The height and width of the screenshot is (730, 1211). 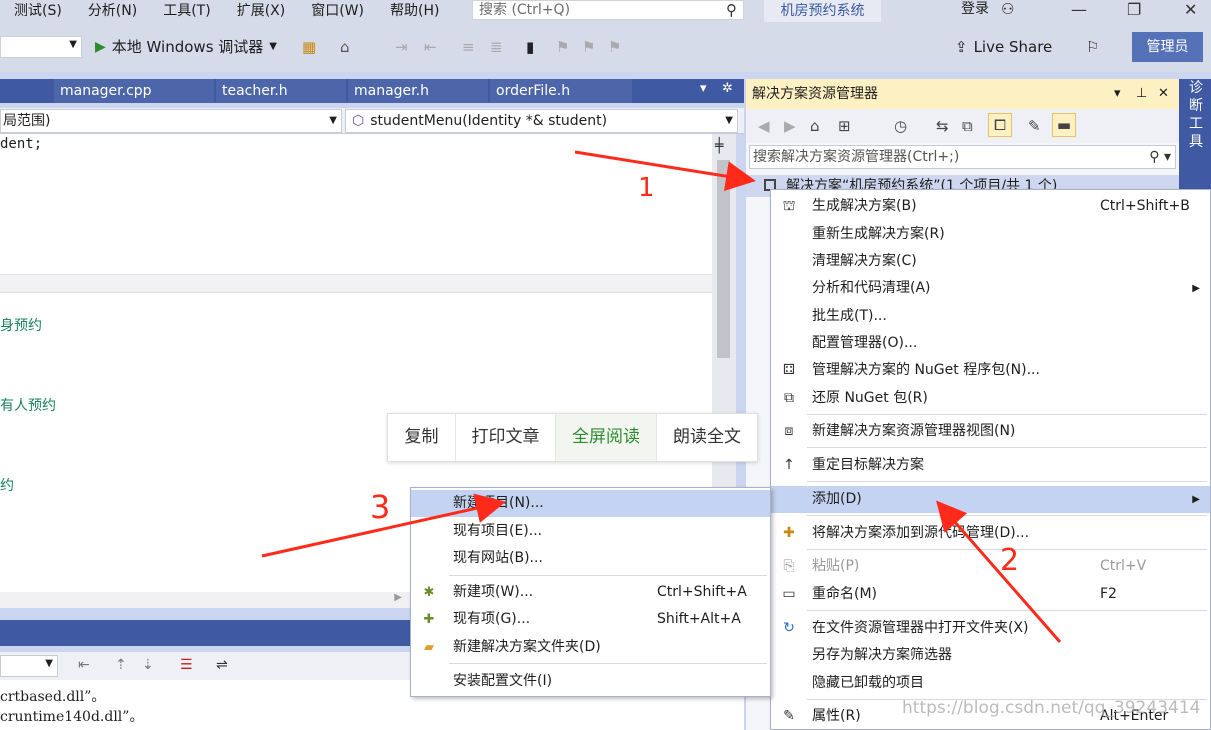 I want to click on step-out-icon: ⇤, so click(x=430, y=47).